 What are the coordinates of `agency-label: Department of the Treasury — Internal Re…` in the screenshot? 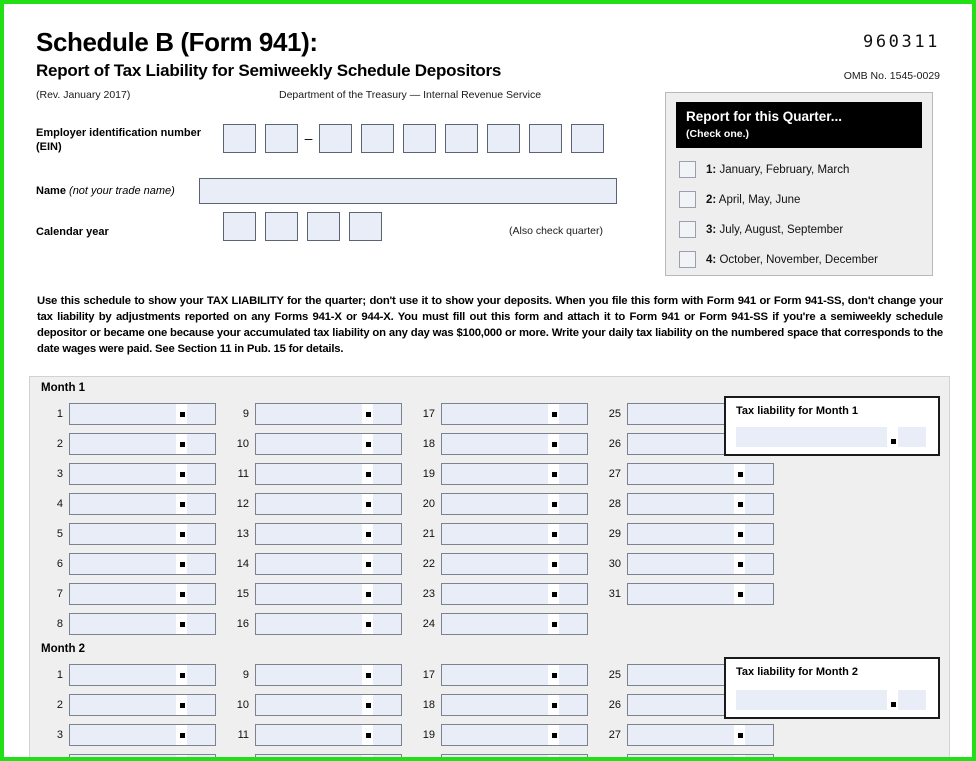 It's located at (410, 94).